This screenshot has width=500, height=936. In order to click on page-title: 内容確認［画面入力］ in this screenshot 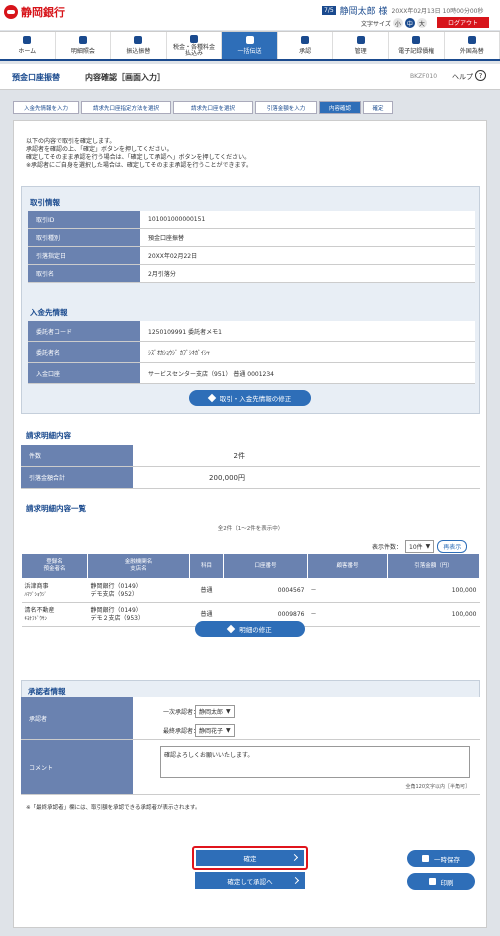, I will do `click(125, 77)`.